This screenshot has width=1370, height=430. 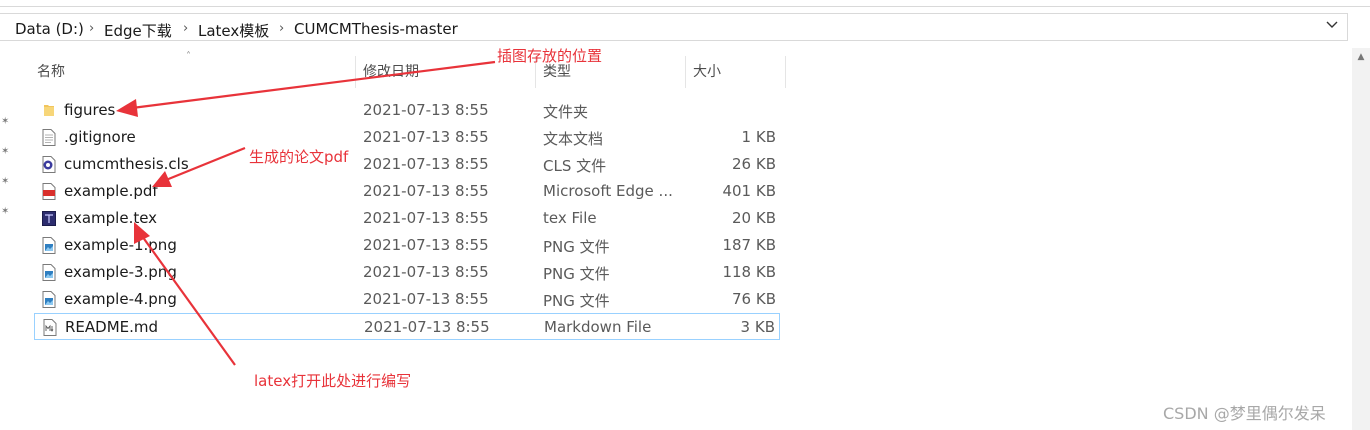 I want to click on file-row: figures 2021-07-13 8:55 文件夹, so click(x=407, y=110).